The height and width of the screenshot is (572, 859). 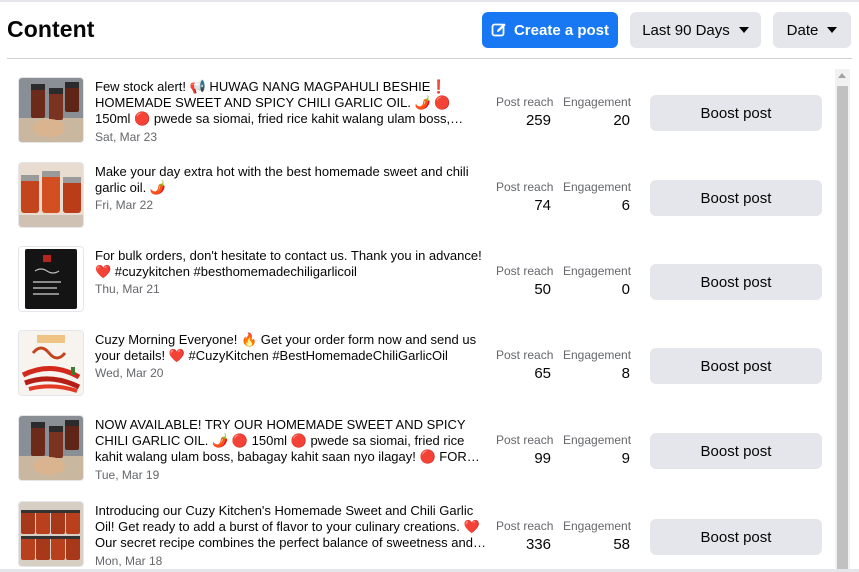 What do you see at coordinates (429, 58) in the screenshot?
I see `header-divider` at bounding box center [429, 58].